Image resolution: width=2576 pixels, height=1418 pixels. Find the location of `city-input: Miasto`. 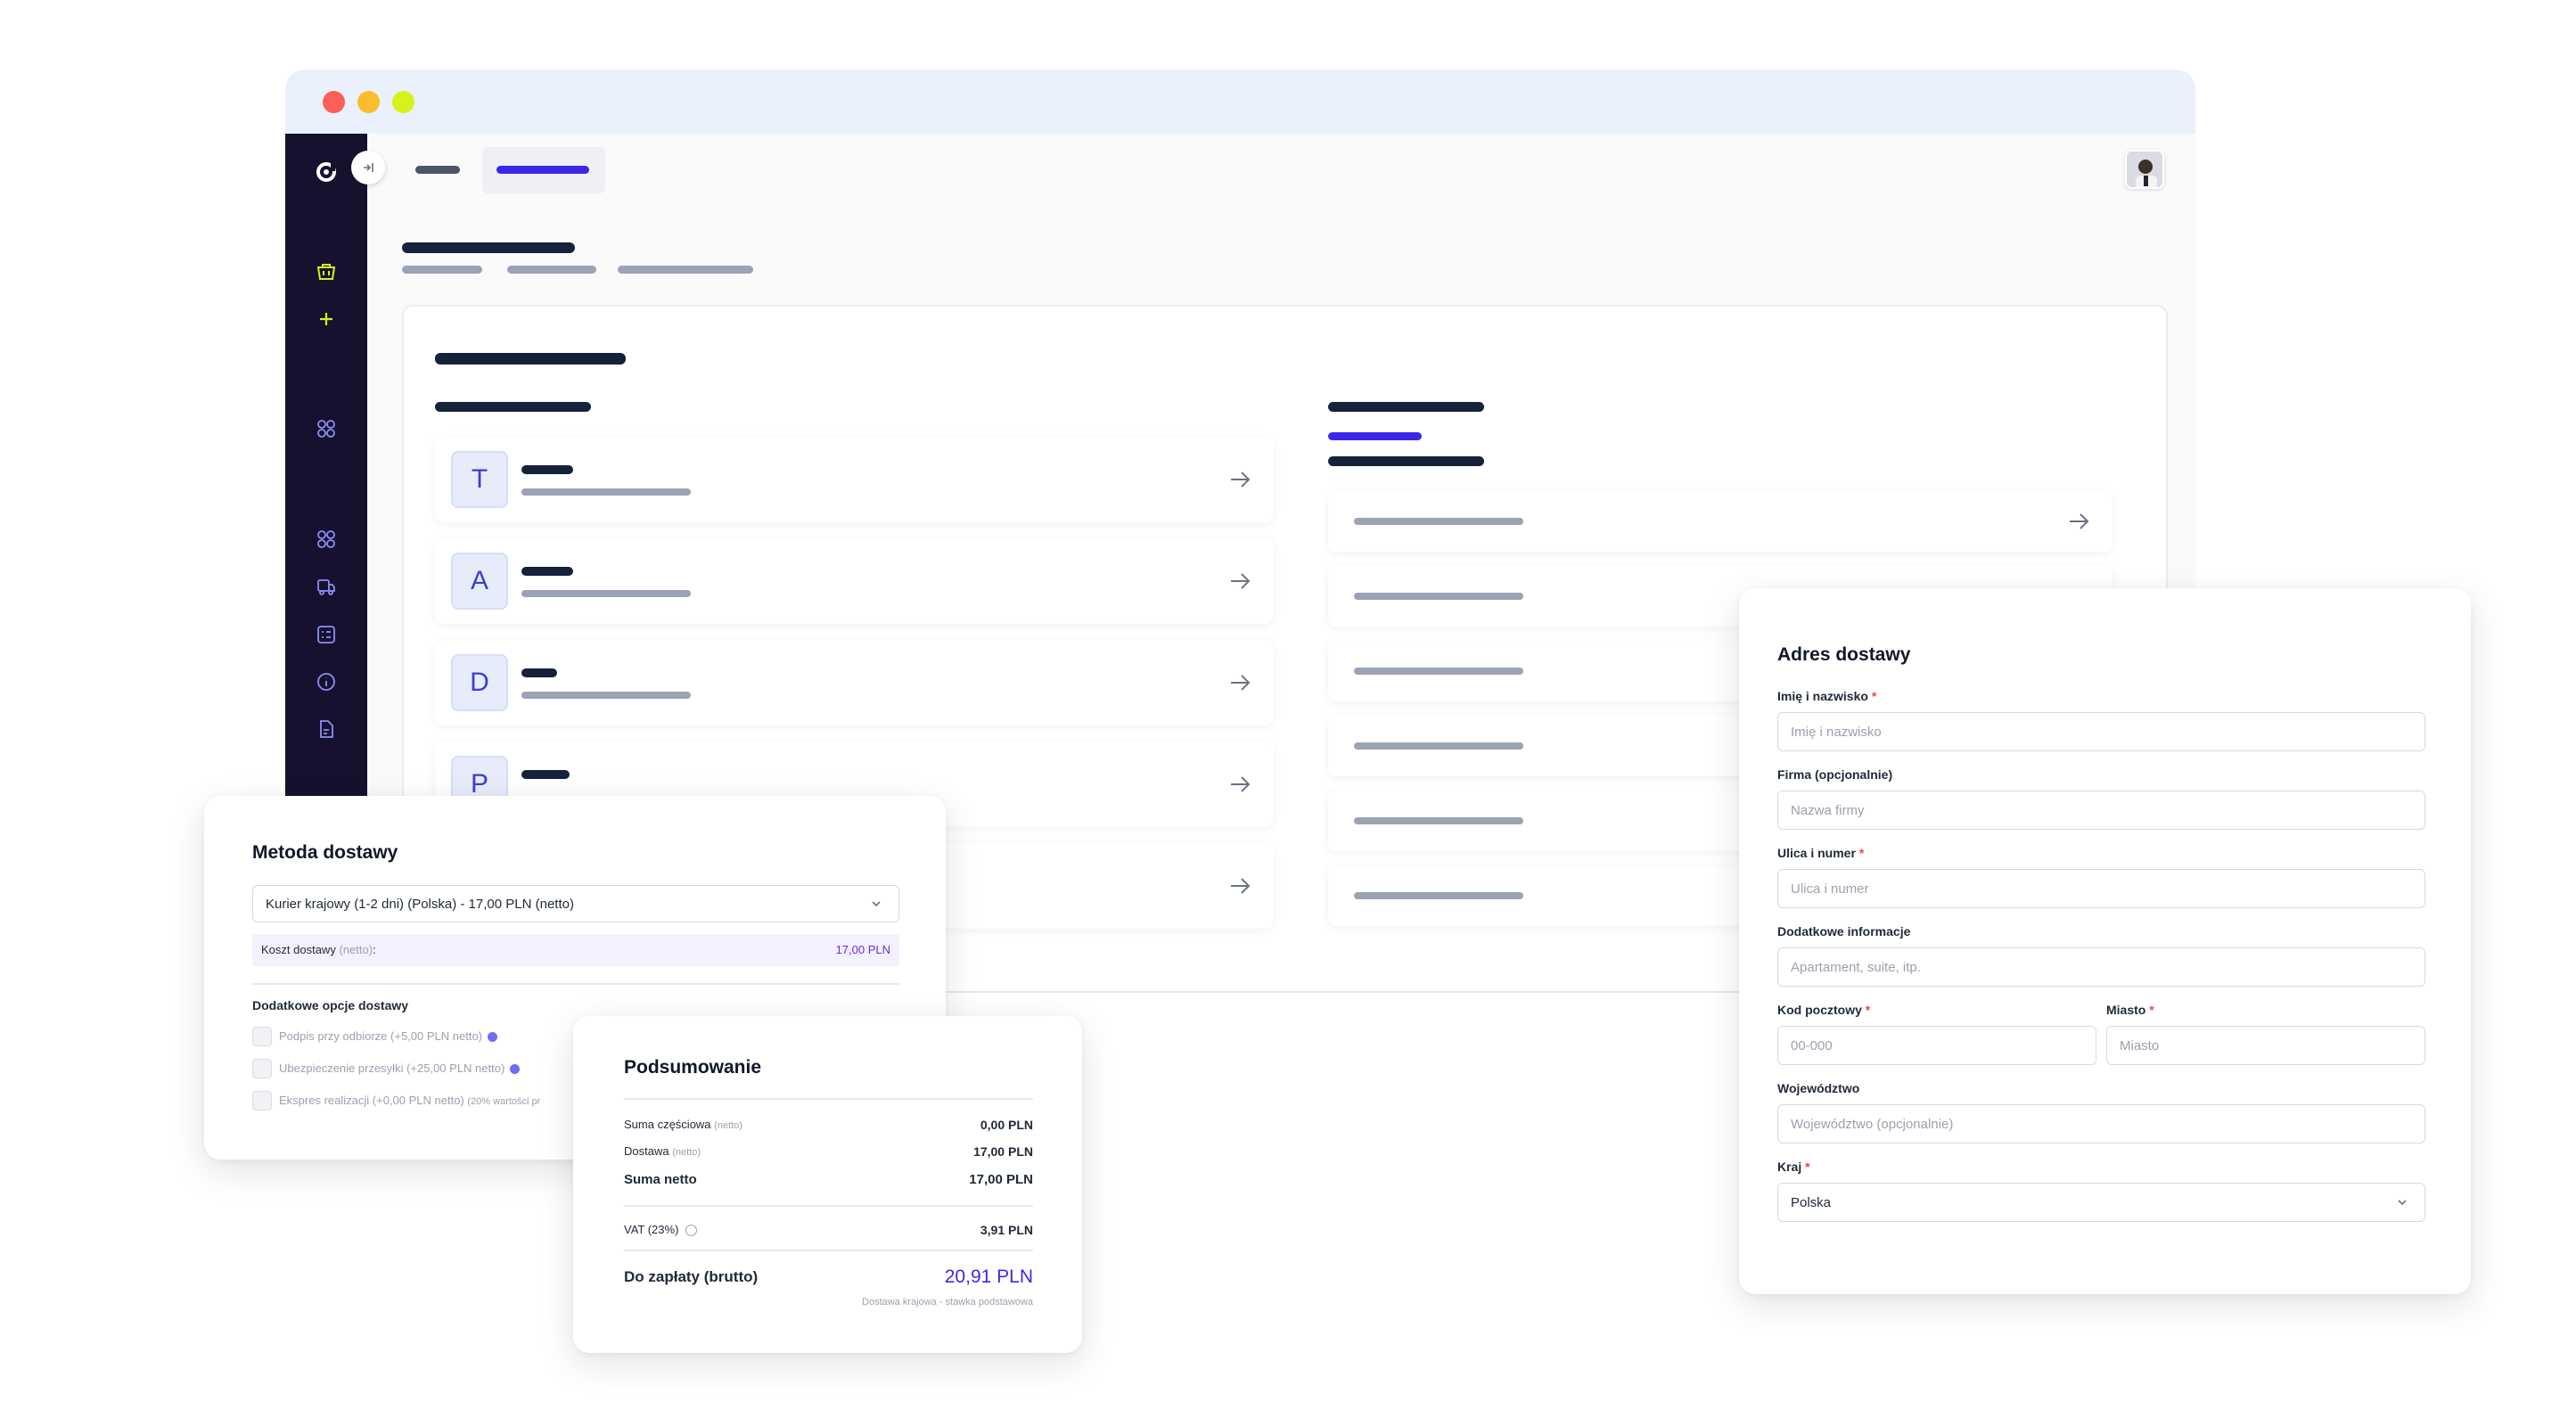

city-input: Miasto is located at coordinates (2265, 1045).